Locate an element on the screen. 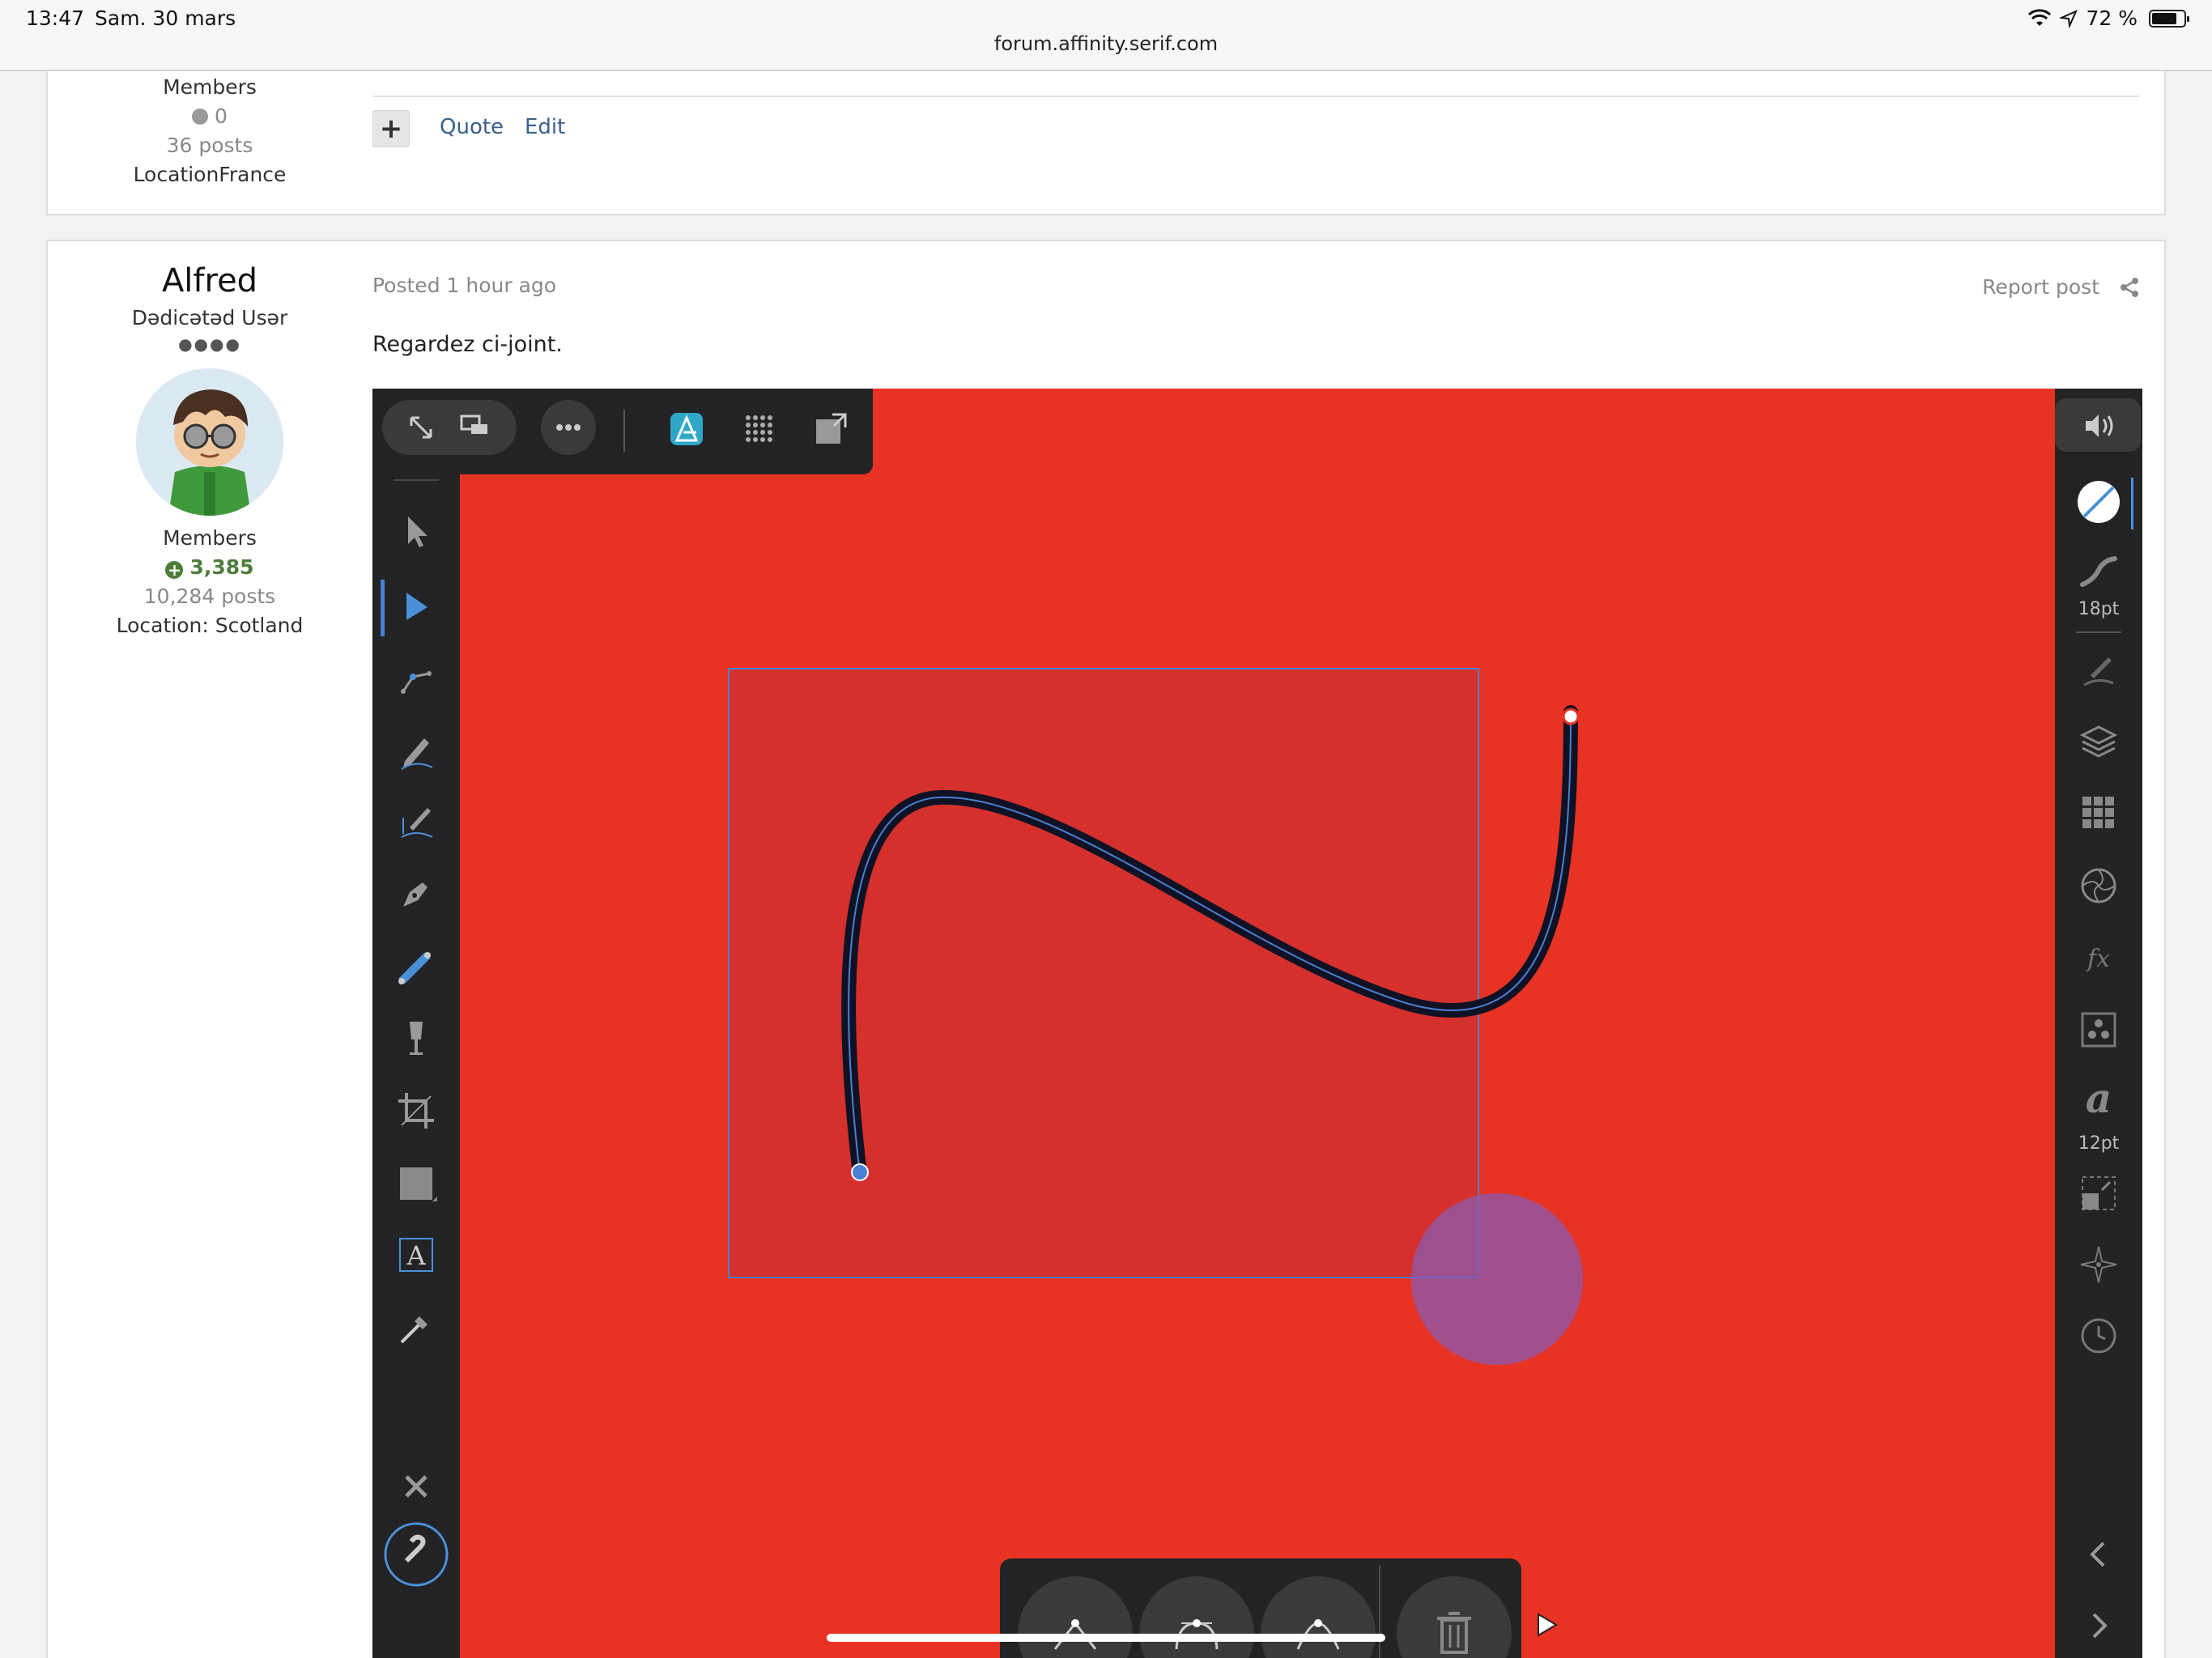 The image size is (2212, 1658). transparency-tool-icon is located at coordinates (416, 1038).